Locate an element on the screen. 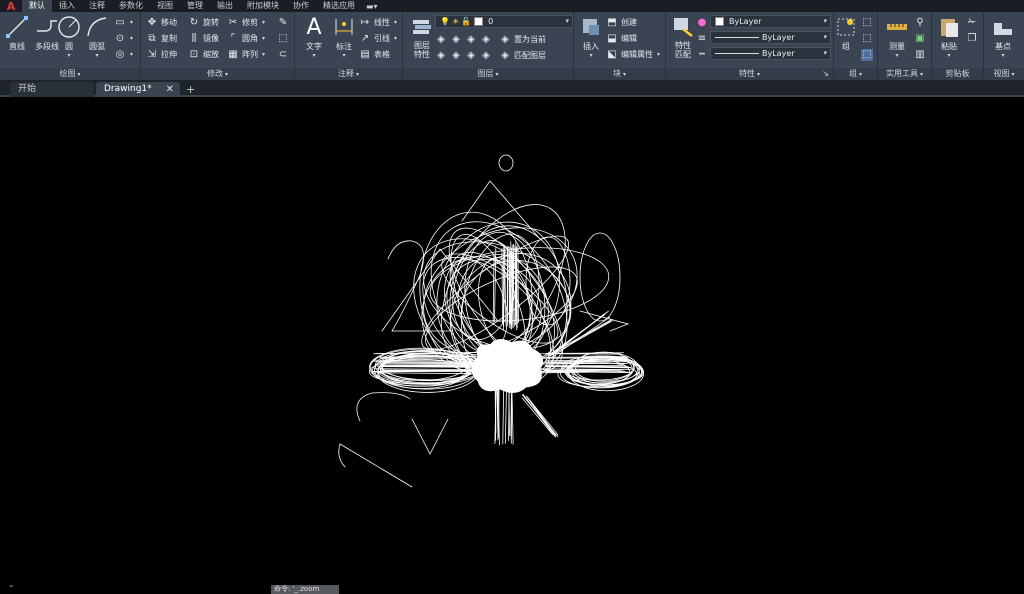 The image size is (1024, 594). linear-dim-button: ↦ 线性 ▾ is located at coordinates (378, 22).